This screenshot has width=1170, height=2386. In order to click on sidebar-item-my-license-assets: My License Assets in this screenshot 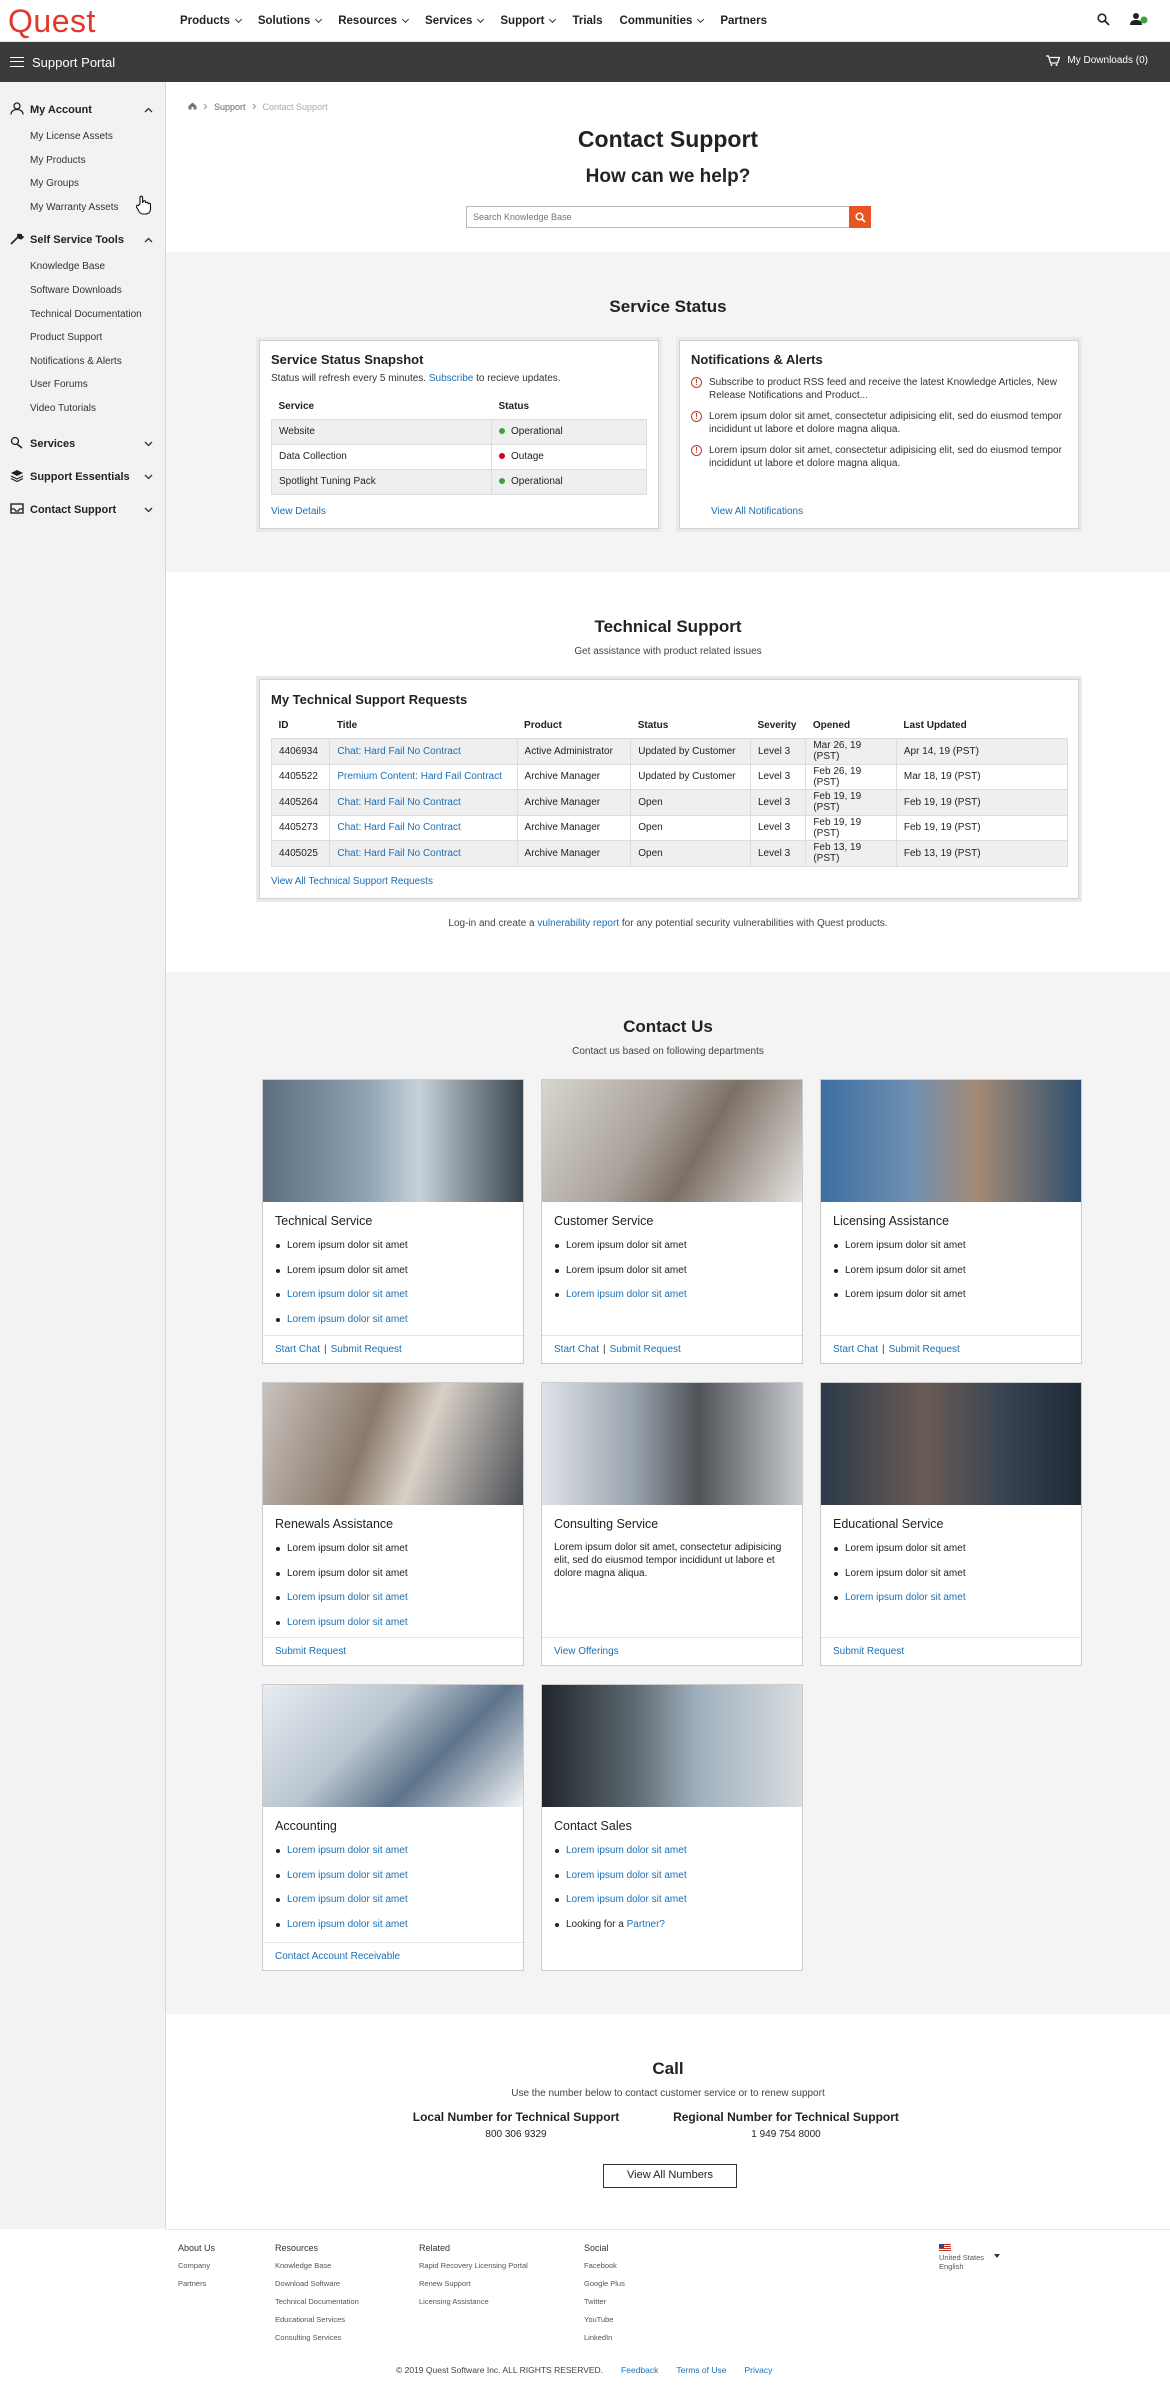, I will do `click(82, 137)`.